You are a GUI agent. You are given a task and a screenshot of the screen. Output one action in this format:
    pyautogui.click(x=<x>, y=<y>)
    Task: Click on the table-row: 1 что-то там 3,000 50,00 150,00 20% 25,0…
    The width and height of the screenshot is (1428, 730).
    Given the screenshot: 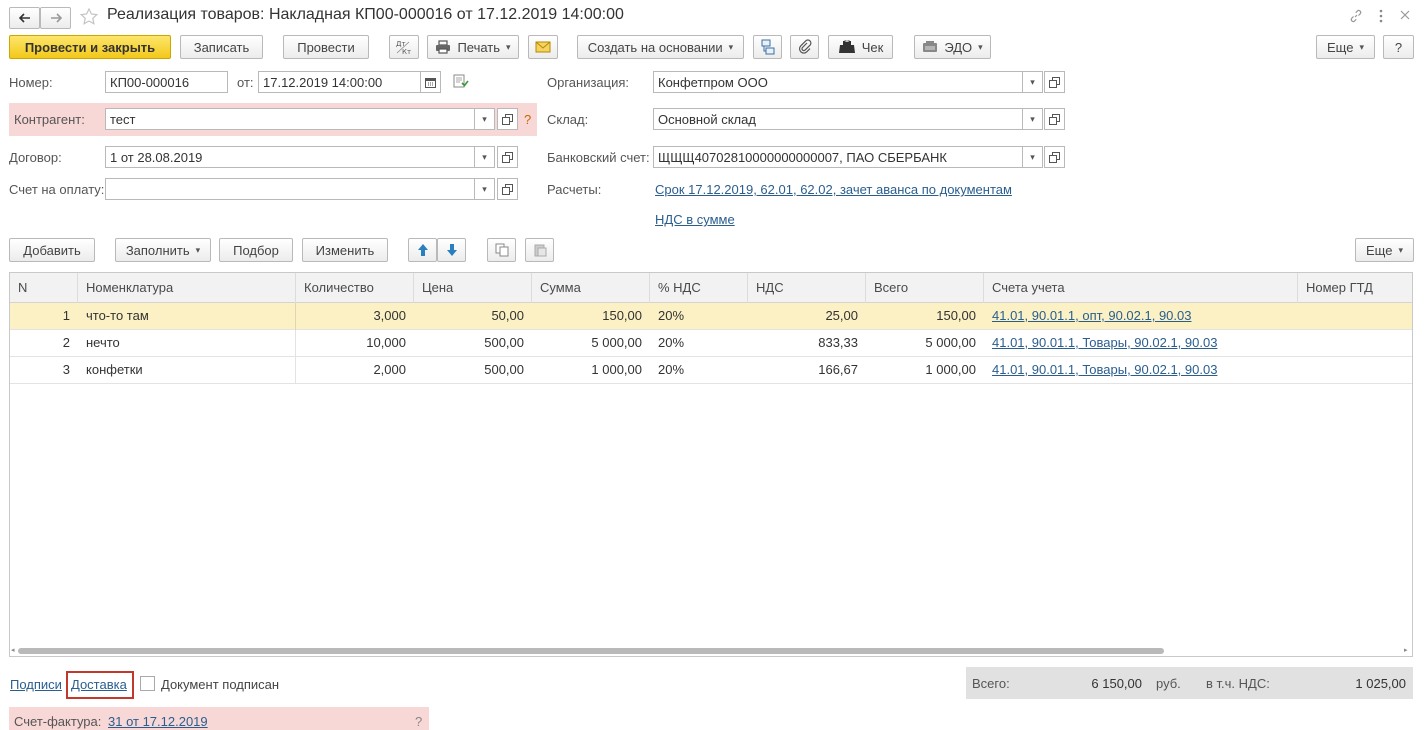 What is the action you would take?
    pyautogui.click(x=711, y=316)
    